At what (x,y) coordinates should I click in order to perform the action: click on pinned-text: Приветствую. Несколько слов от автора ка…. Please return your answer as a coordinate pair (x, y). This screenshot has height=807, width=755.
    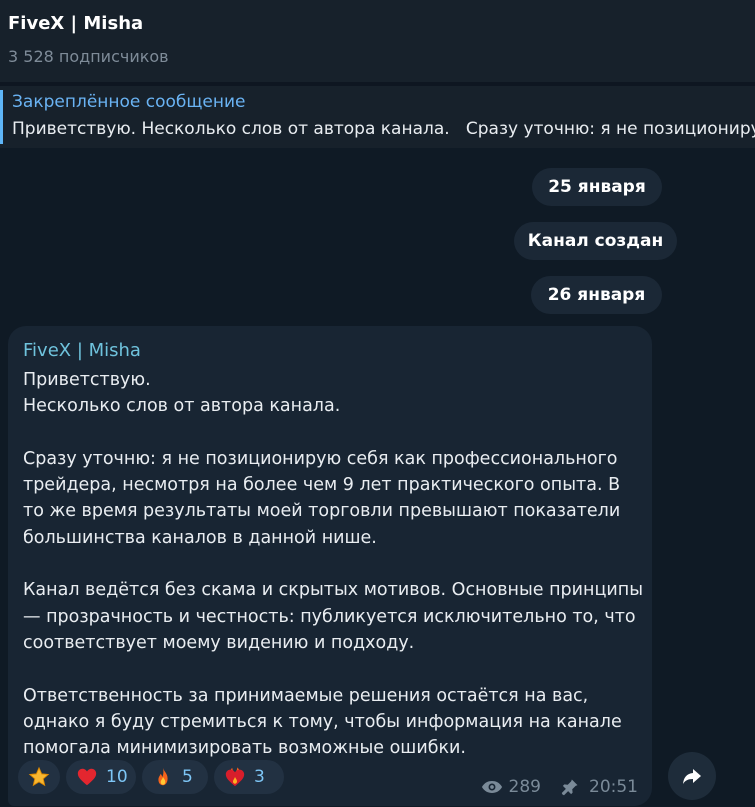
    Looking at the image, I should click on (383, 129).